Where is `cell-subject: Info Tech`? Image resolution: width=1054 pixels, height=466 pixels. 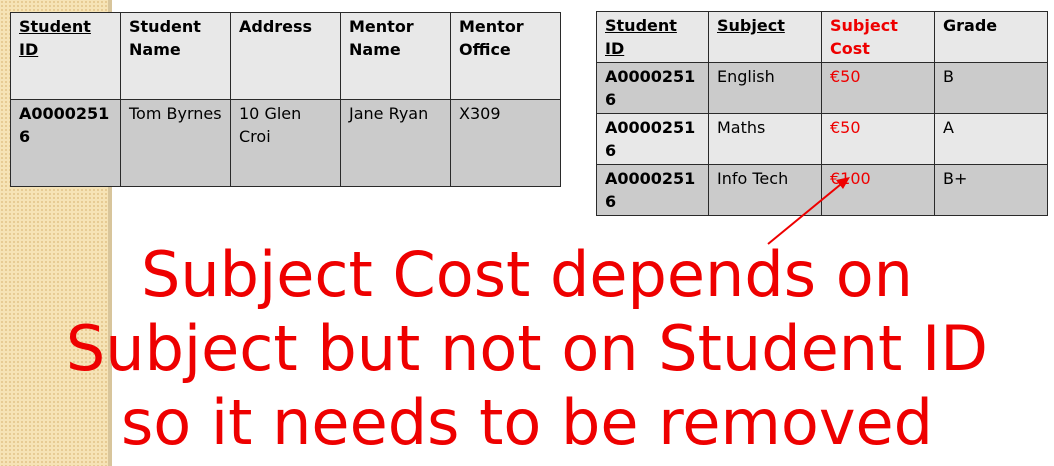 cell-subject: Info Tech is located at coordinates (765, 190).